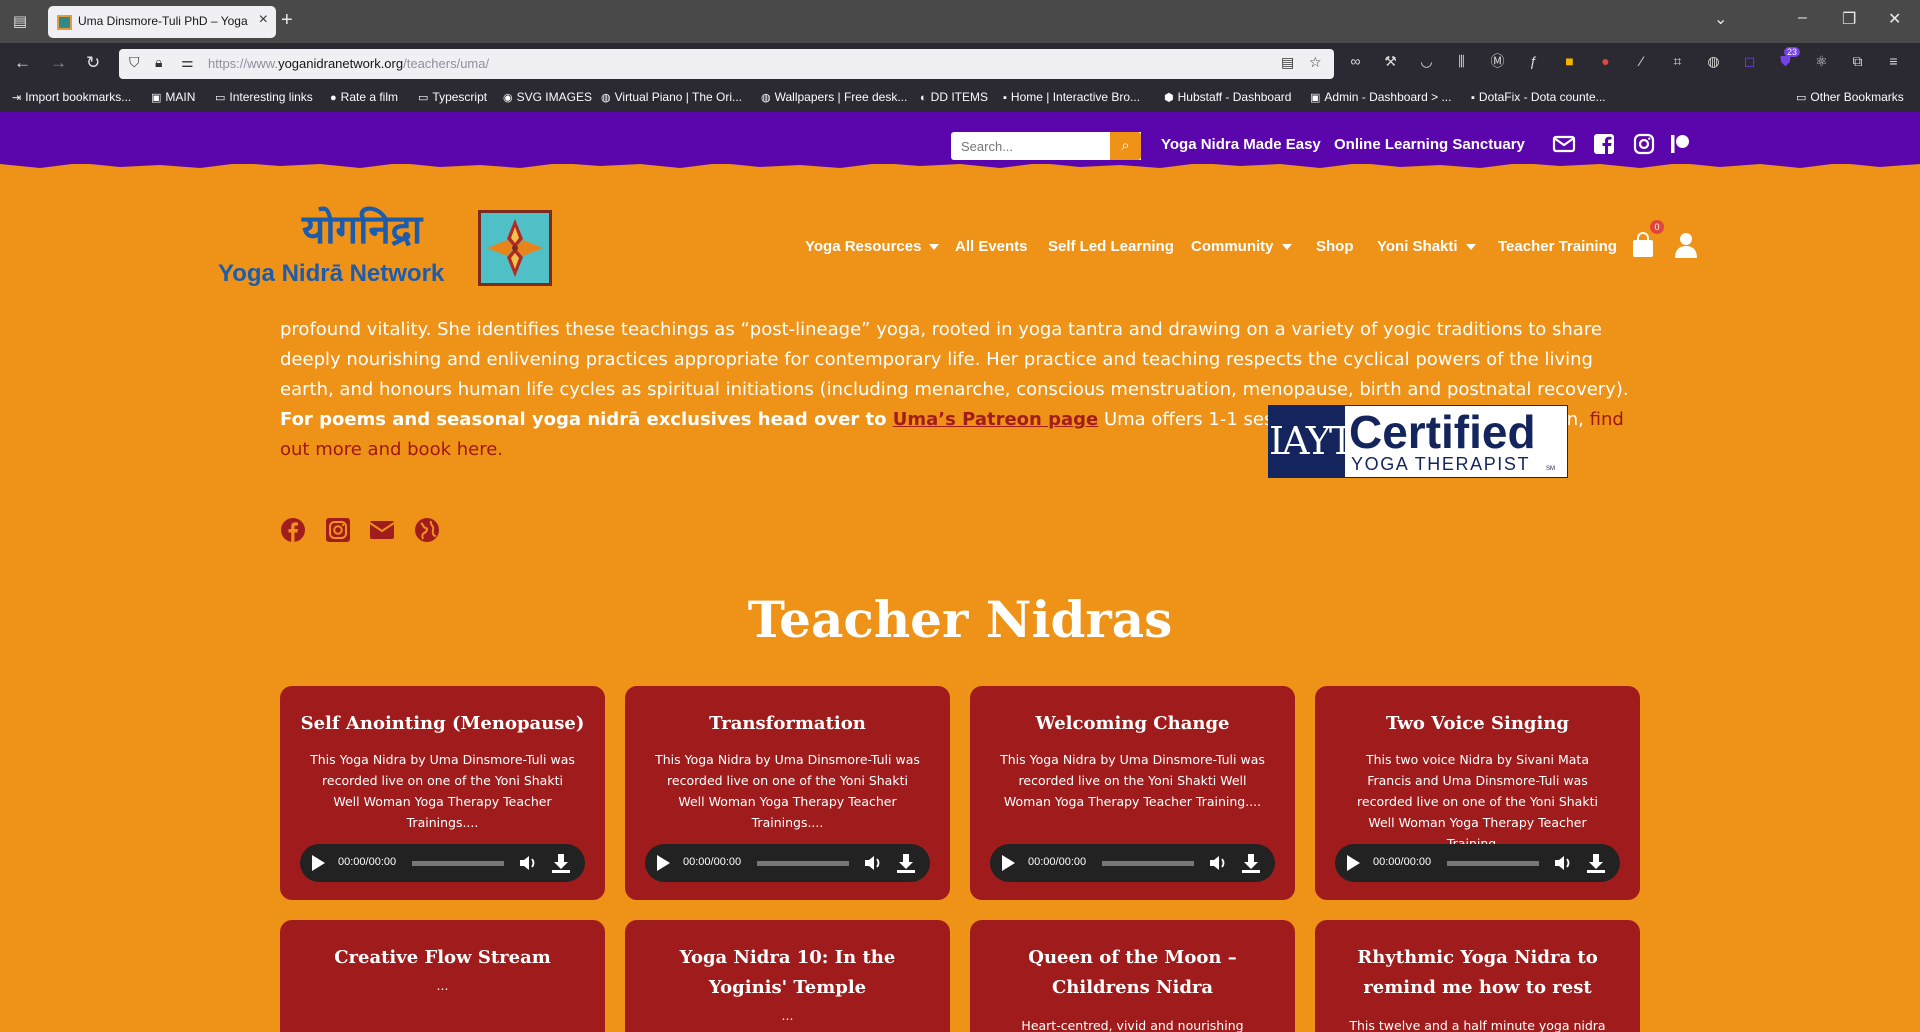 Image resolution: width=1920 pixels, height=1032 pixels. Describe the element at coordinates (1497, 61) in the screenshot. I see `extension-m-icon: Ⓜ` at that location.